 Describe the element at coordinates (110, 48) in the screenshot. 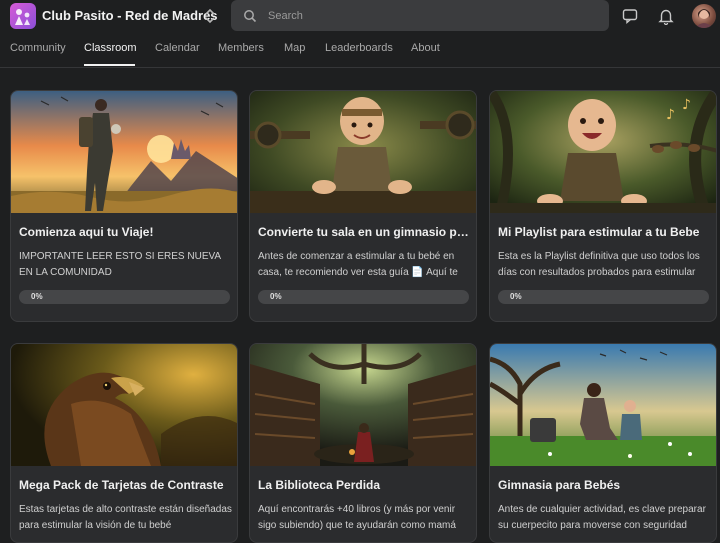

I see `tab-classroom: Classroom` at that location.